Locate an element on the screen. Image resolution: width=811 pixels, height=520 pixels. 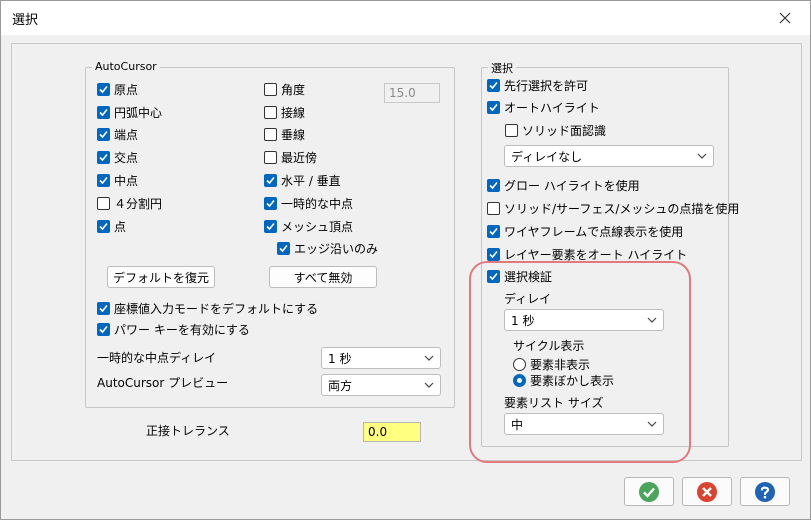
disable-all-button: すべて無効 is located at coordinates (323, 277).